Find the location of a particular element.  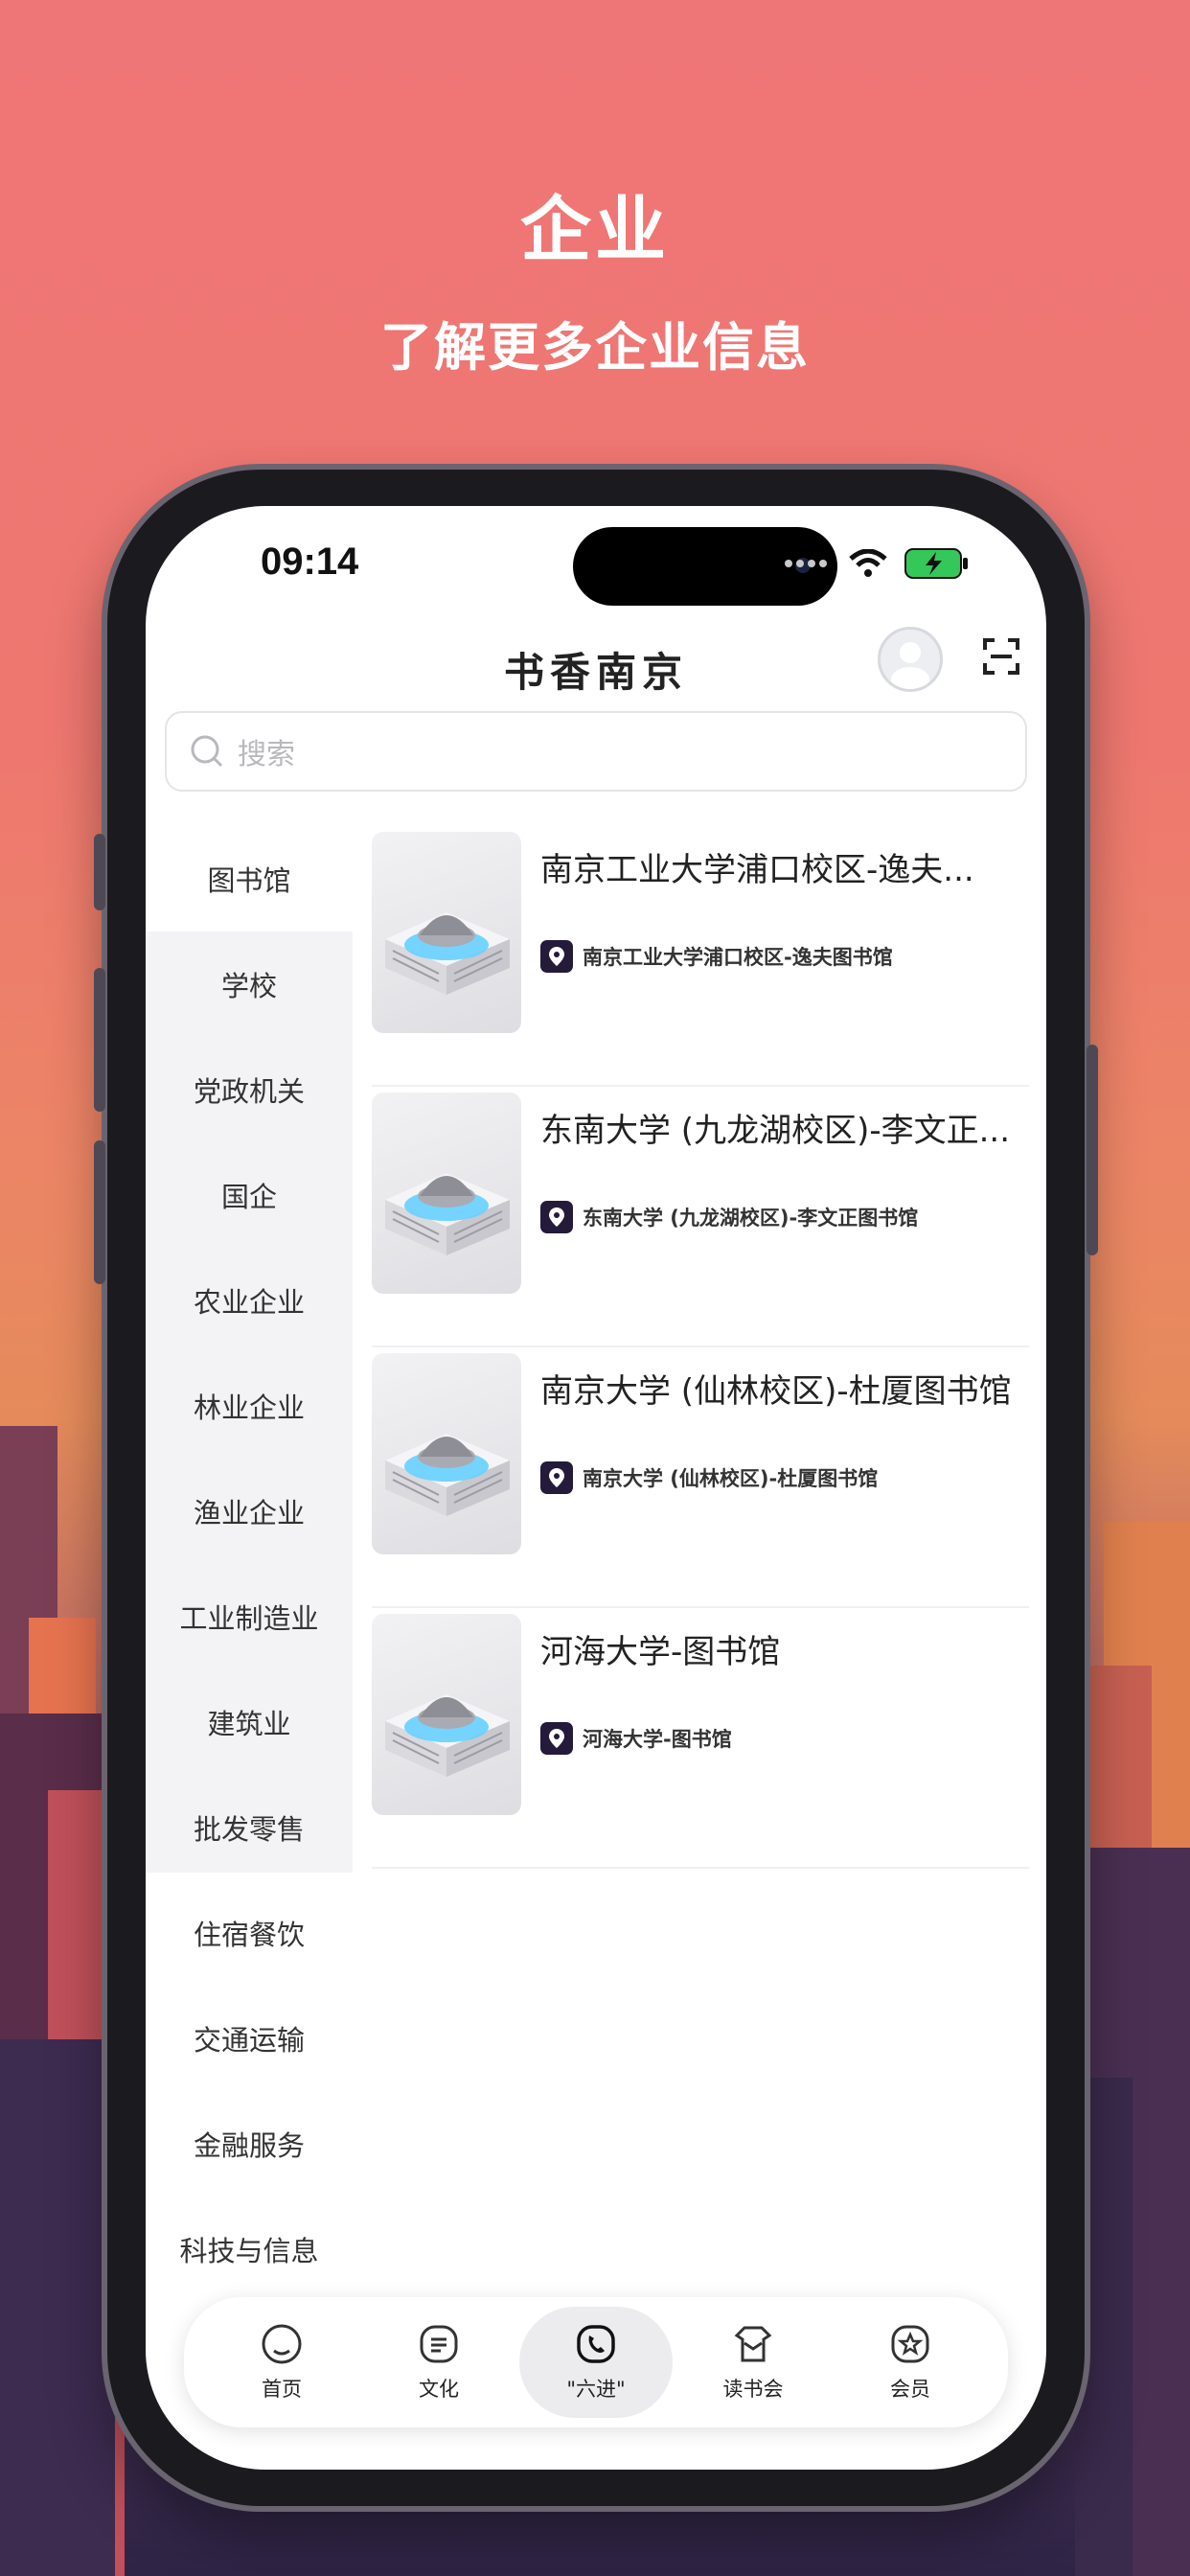

sidebar-item-retail: 批发零售 is located at coordinates (250, 1828).